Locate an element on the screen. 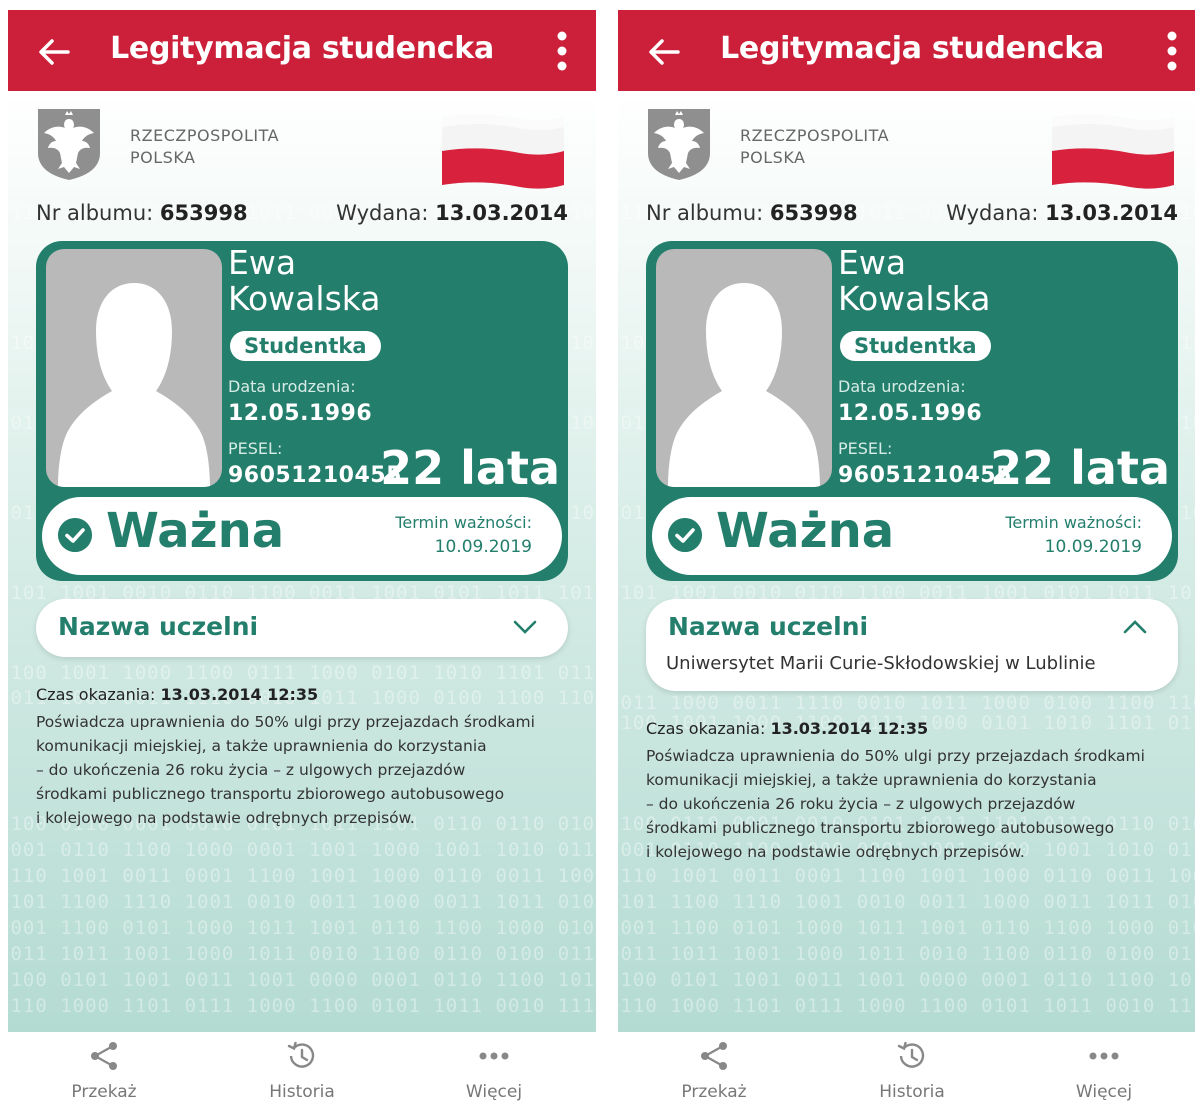 This screenshot has width=1195, height=1102. chevron-up-icon is located at coordinates (1135, 627).